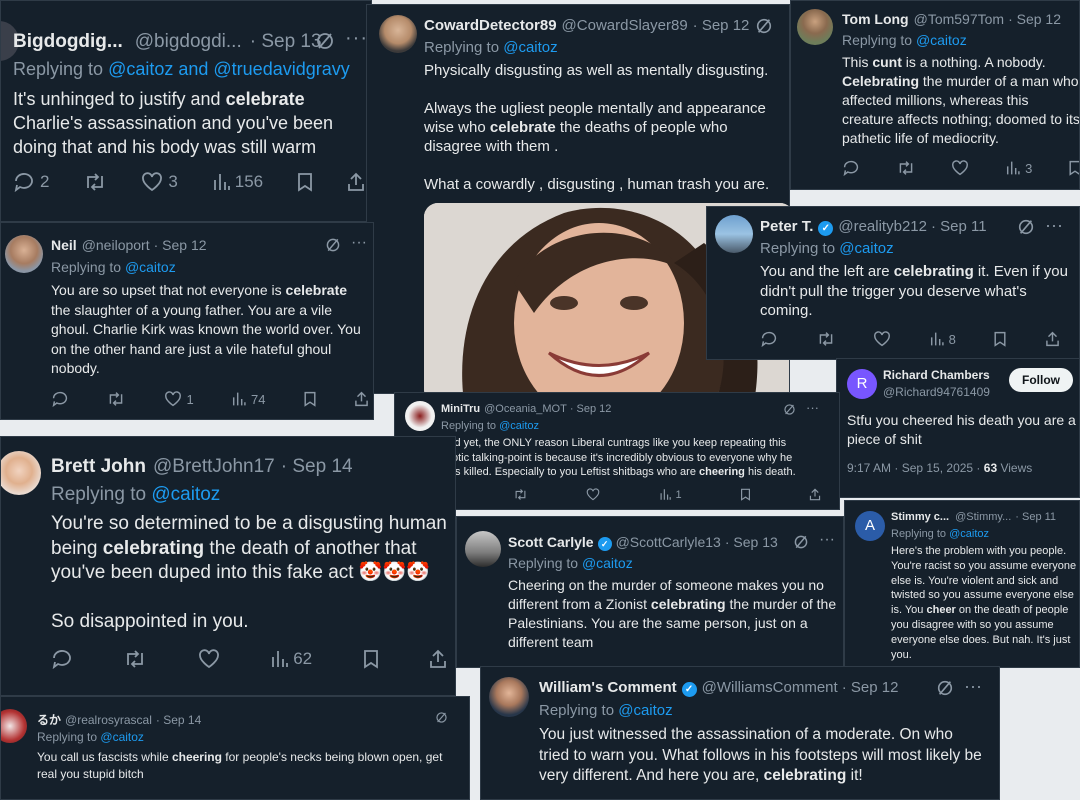 The image size is (1080, 800). I want to click on author-name: Peter T., so click(786, 226).